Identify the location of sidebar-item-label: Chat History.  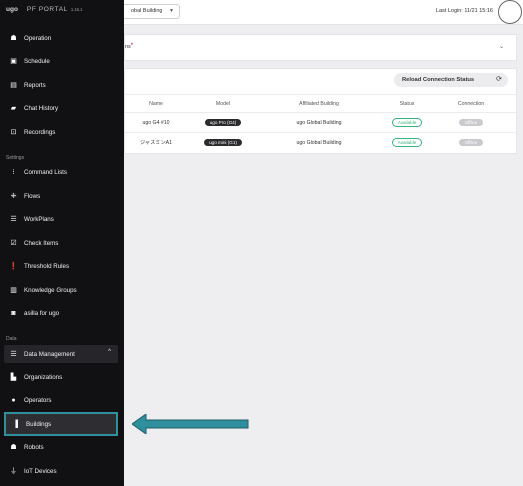
(41, 108).